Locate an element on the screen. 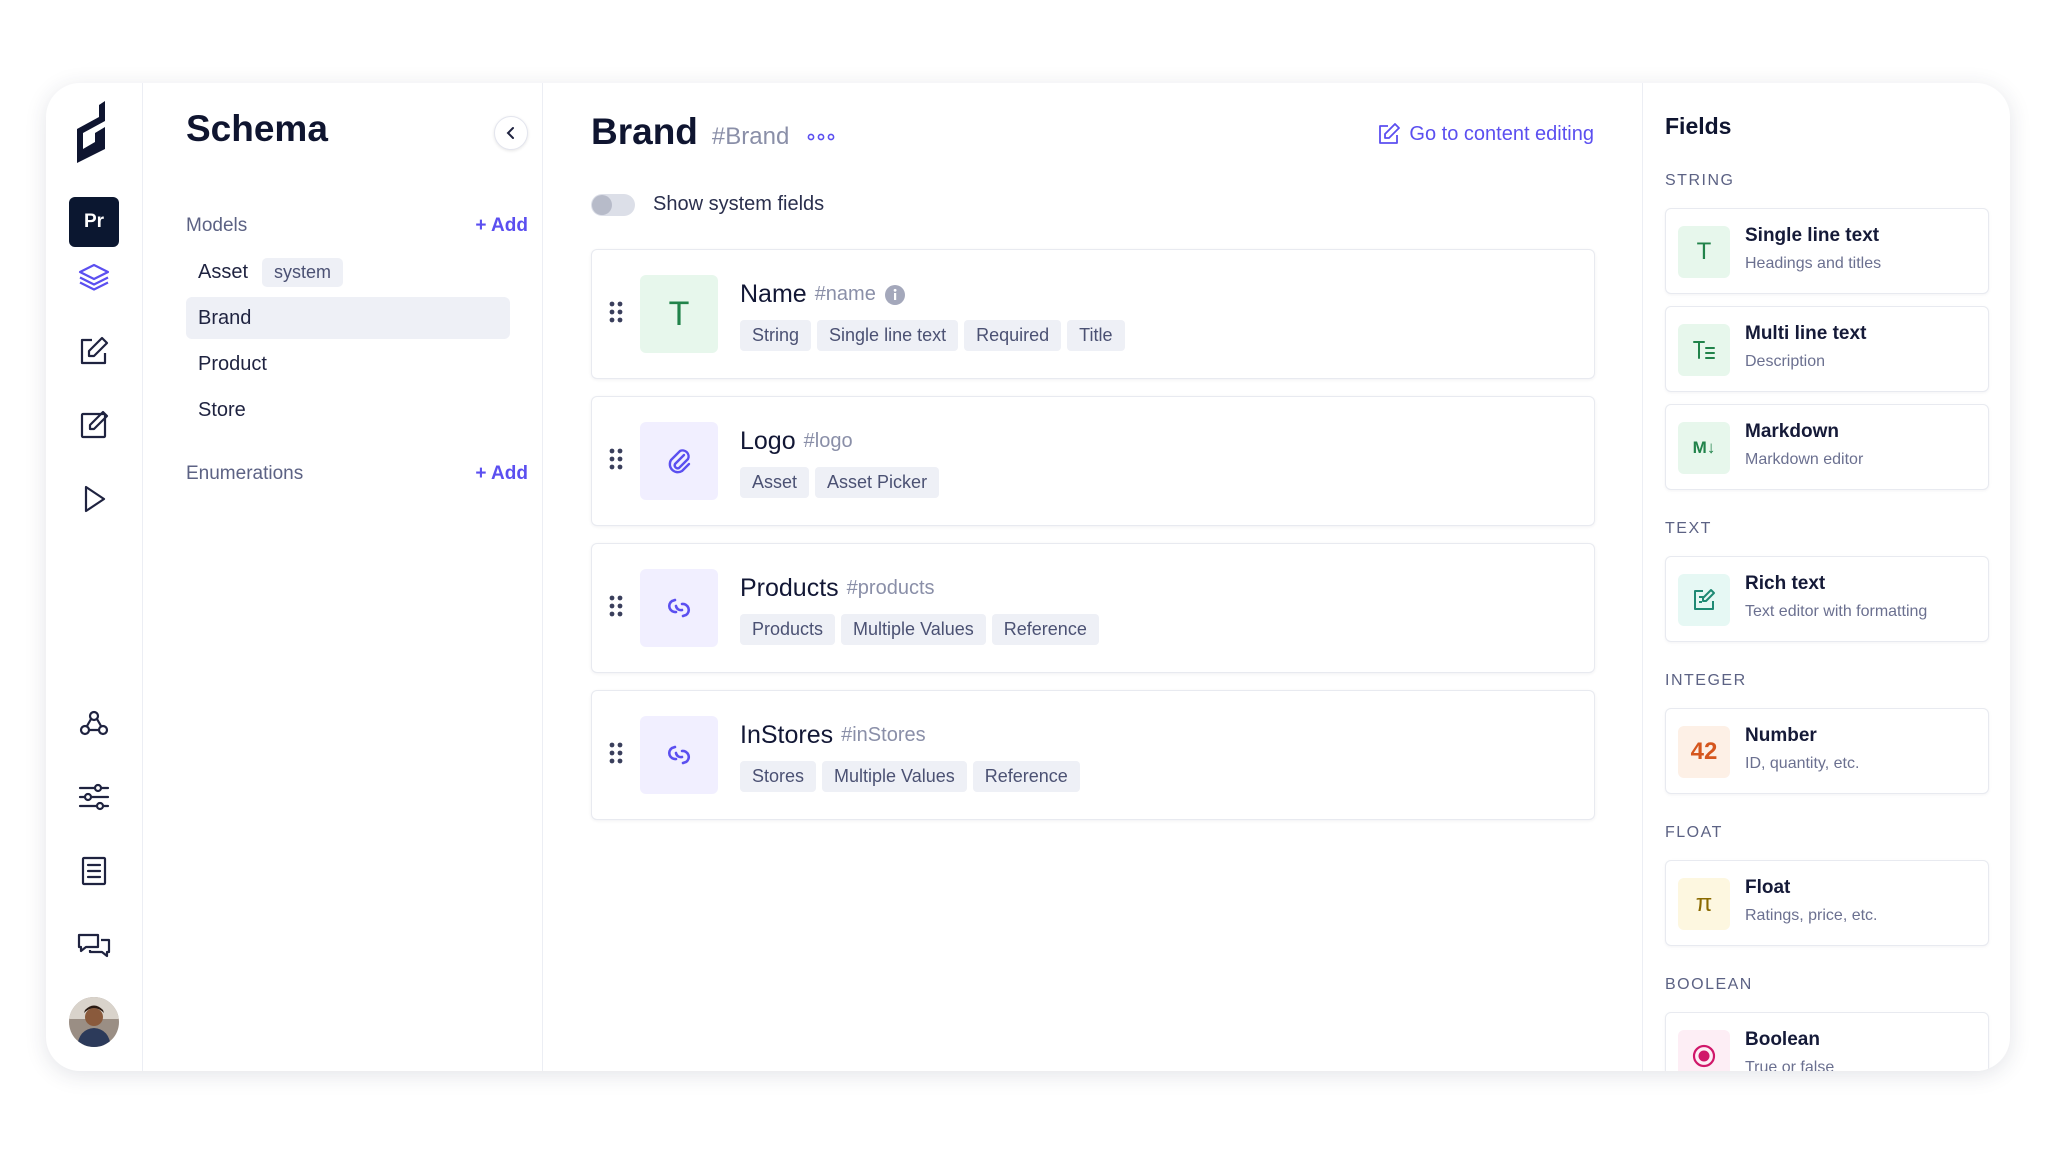 The image size is (2048, 1152). paperclip-icon is located at coordinates (679, 461).